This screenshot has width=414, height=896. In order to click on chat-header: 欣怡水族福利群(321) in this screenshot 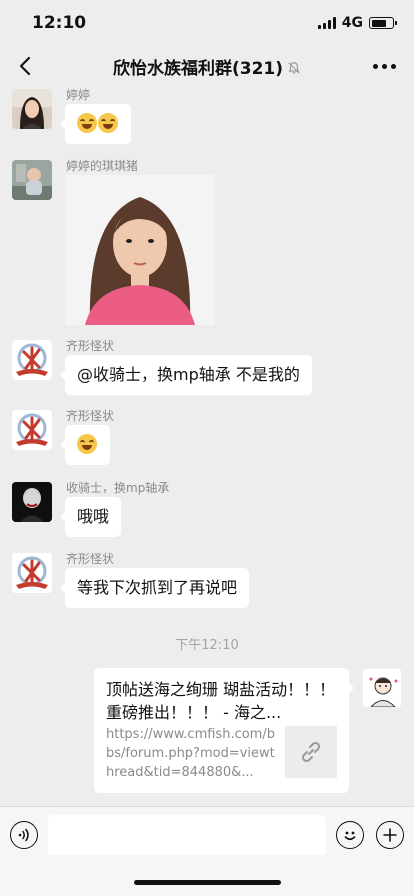, I will do `click(207, 66)`.